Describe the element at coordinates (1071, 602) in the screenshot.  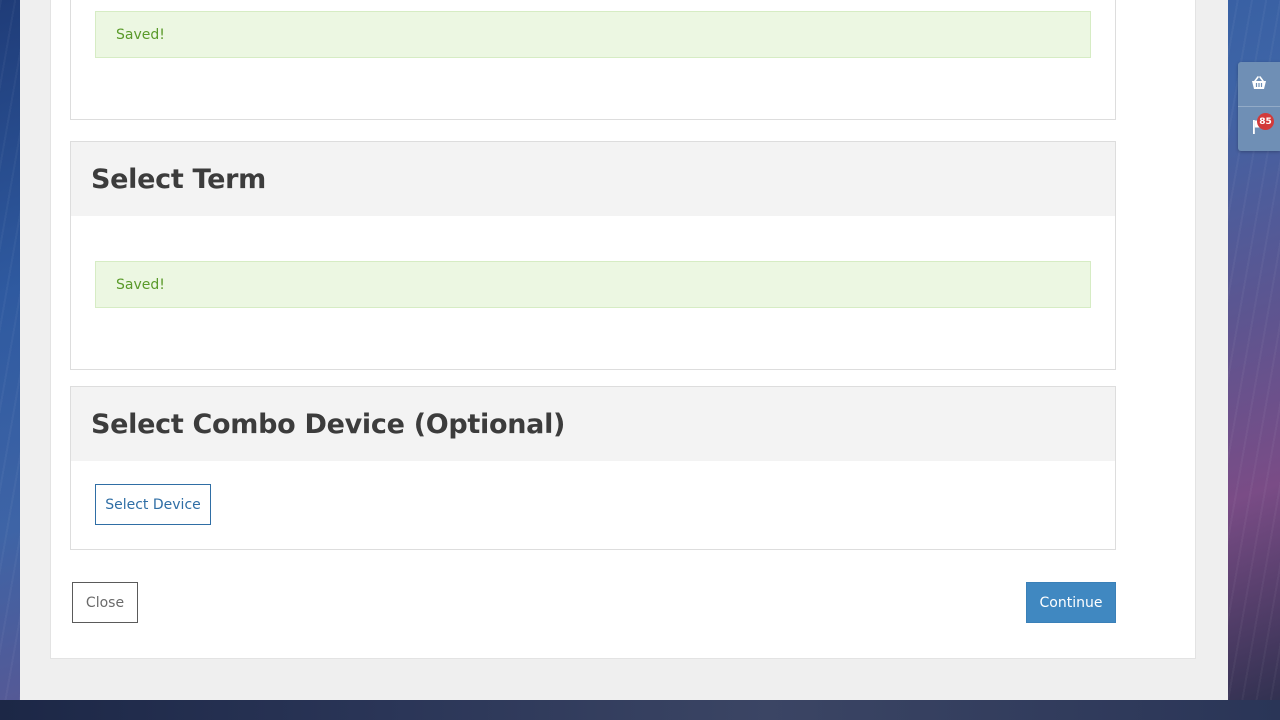
I see `continue-button: Continue` at that location.